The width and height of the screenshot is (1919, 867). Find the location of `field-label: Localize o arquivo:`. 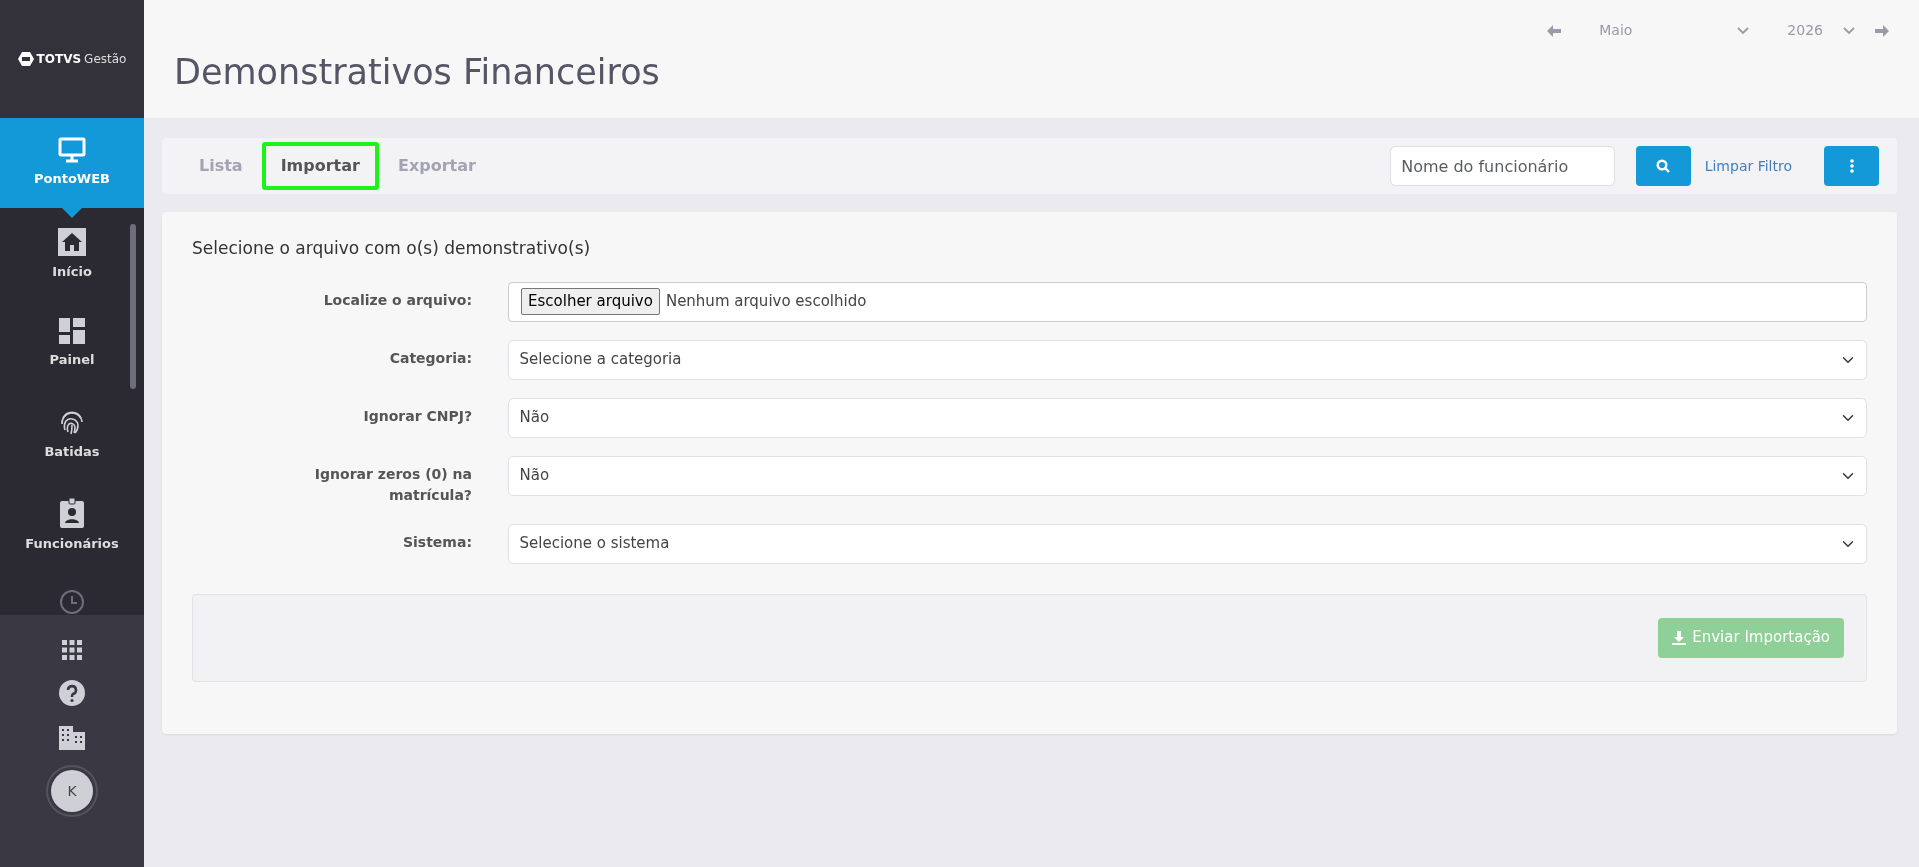

field-label: Localize o arquivo: is located at coordinates (397, 300).